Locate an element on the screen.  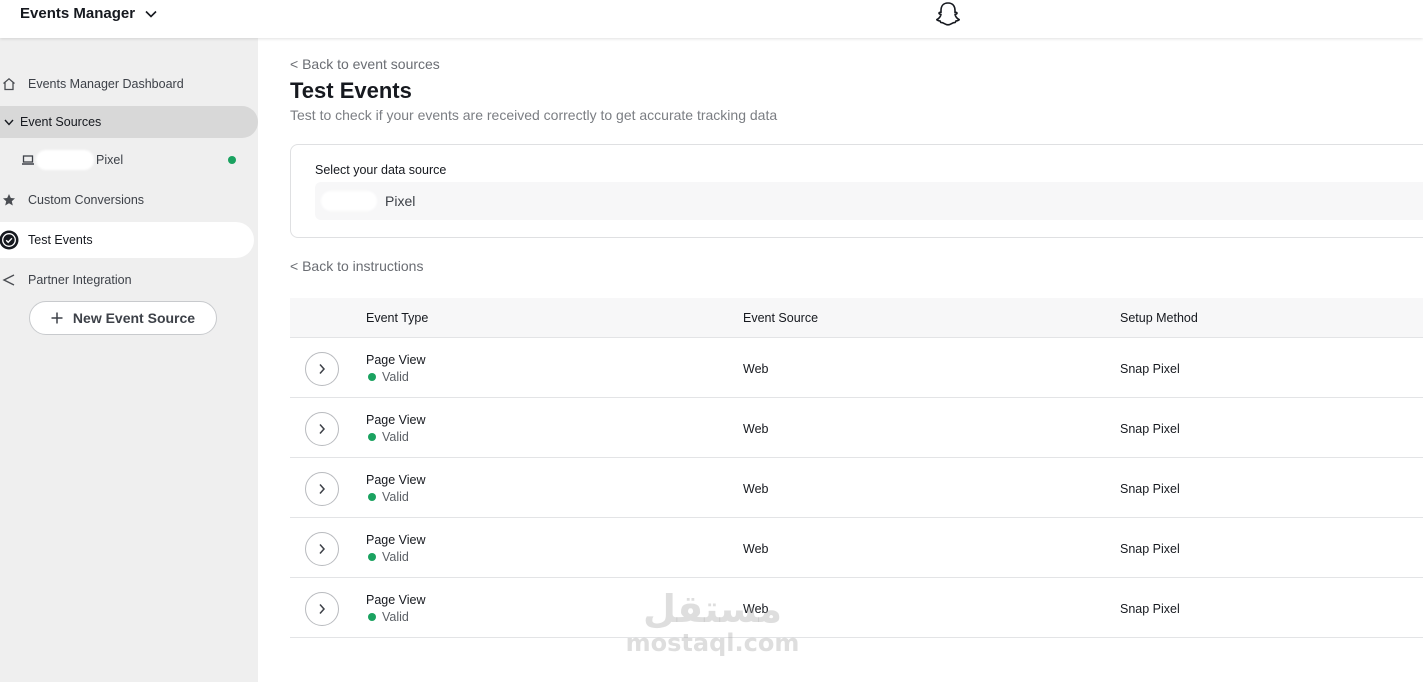
column-header-setup-method: Setup Method is located at coordinates (1159, 318).